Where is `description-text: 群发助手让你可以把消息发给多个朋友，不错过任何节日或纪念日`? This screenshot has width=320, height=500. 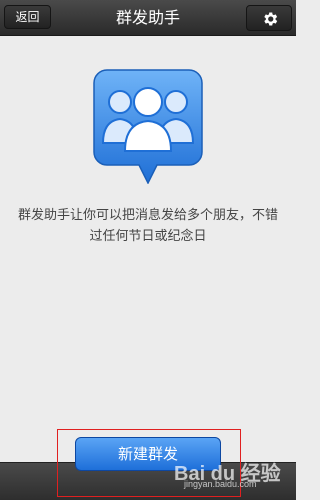 description-text: 群发助手让你可以把消息发给多个朋友，不错过任何节日或纪念日 is located at coordinates (147, 226).